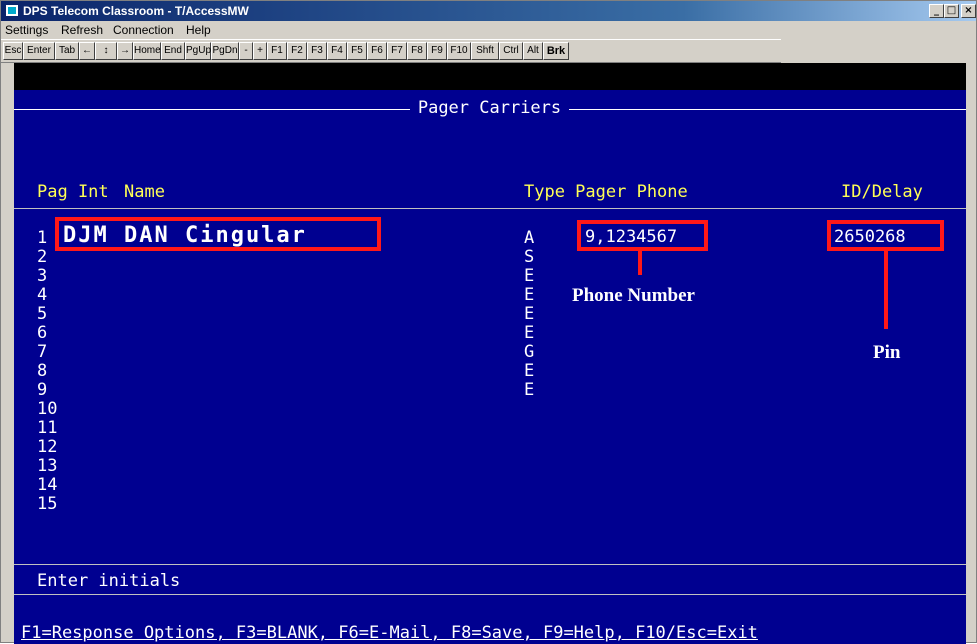 The height and width of the screenshot is (644, 977). What do you see at coordinates (485, 51) in the screenshot?
I see `key-shift: Shft` at bounding box center [485, 51].